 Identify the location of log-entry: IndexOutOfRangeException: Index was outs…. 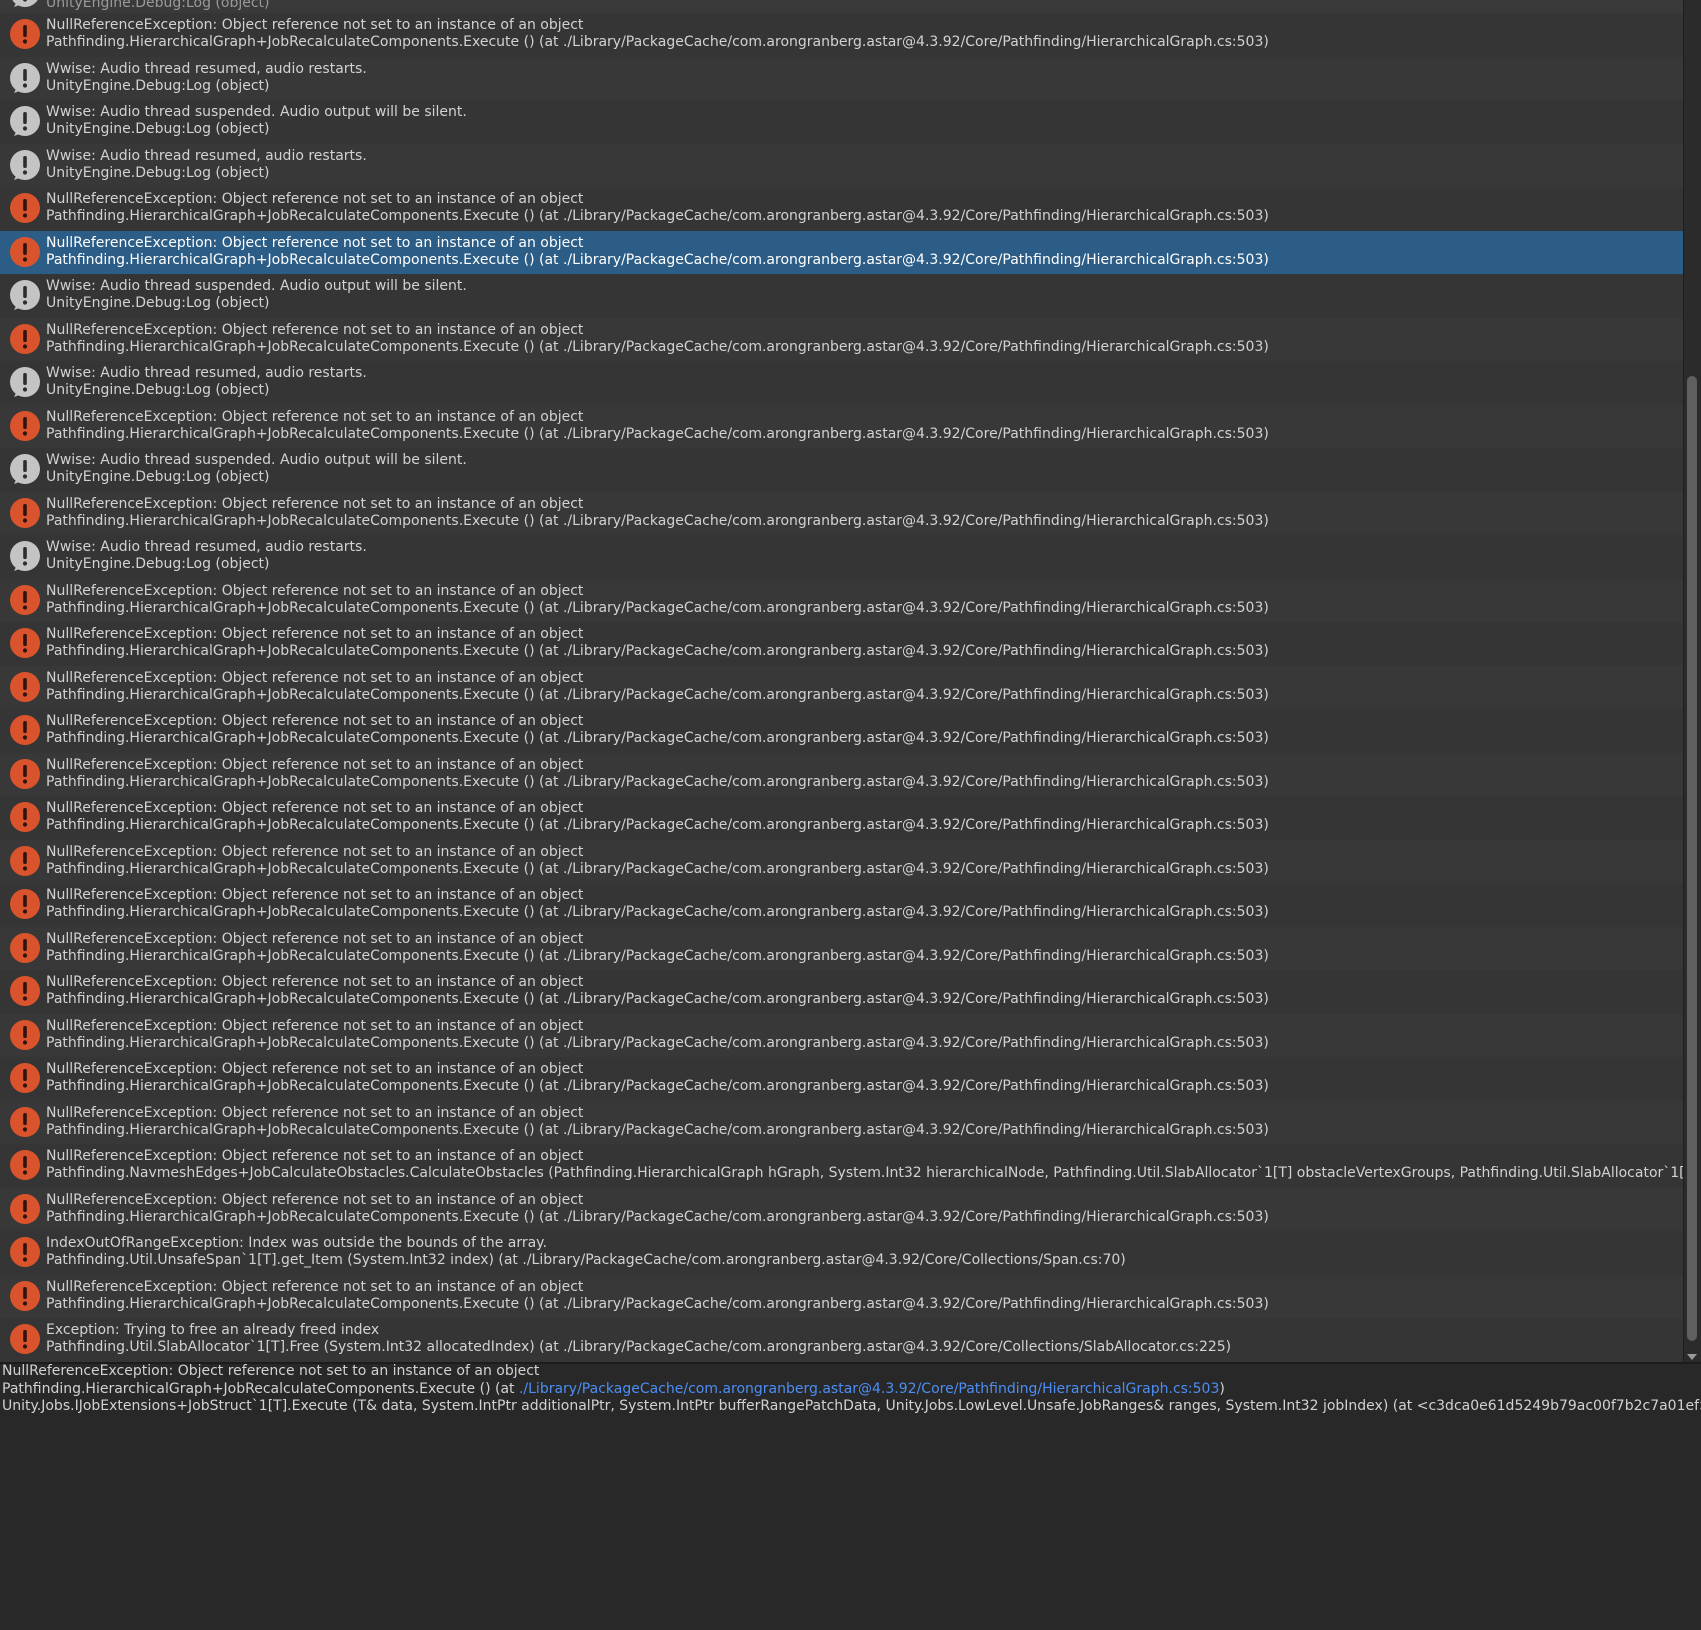
(841, 1253).